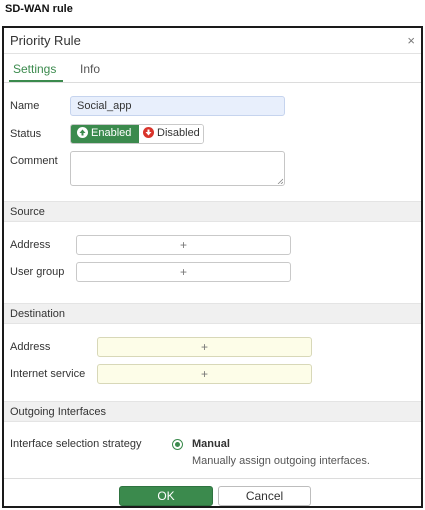  I want to click on status-toggle: Enabled Disabled, so click(137, 134).